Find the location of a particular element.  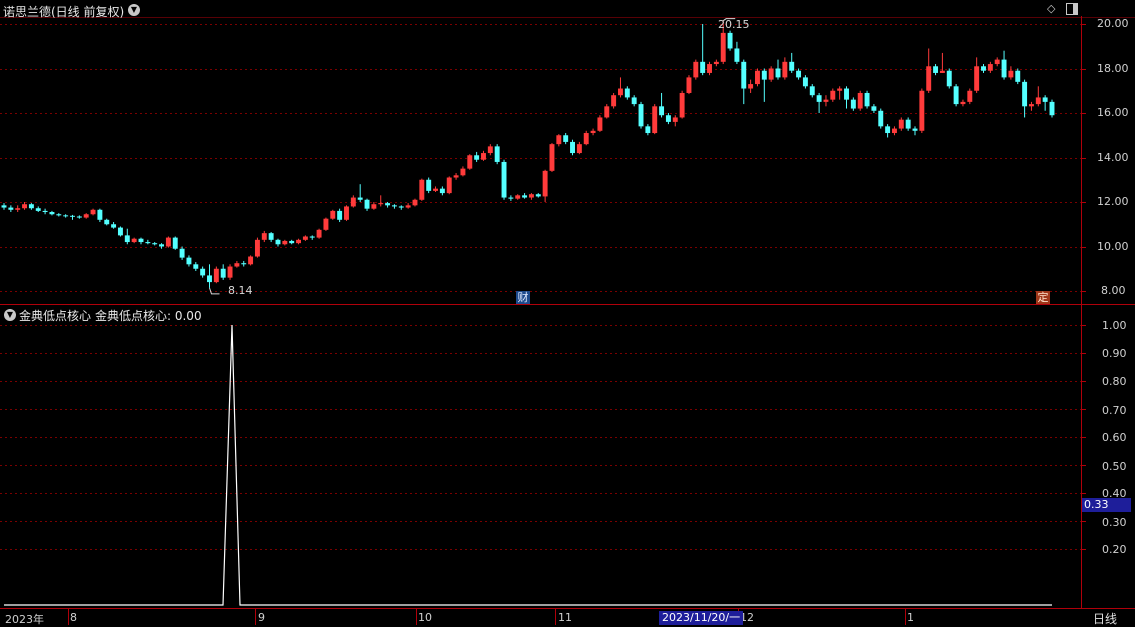

x-axis-label: 1 is located at coordinates (910, 617).